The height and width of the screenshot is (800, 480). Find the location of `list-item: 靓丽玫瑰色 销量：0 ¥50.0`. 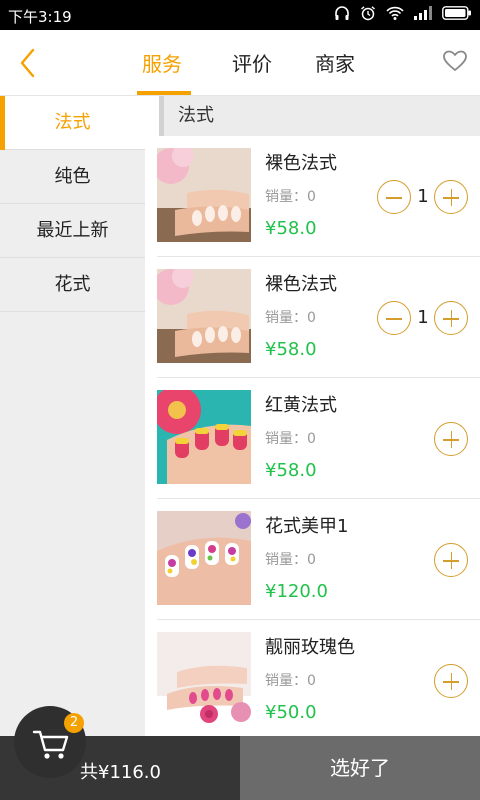

list-item: 靓丽玫瑰色 销量：0 ¥50.0 is located at coordinates (318, 678).